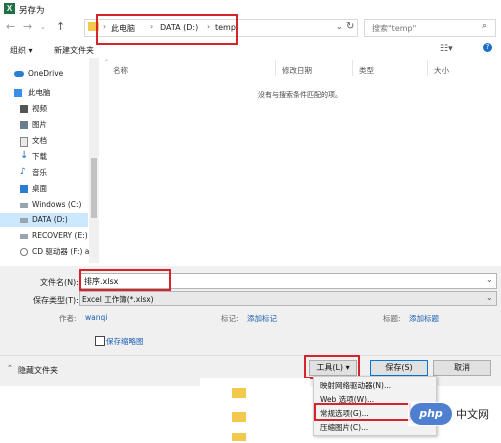 This screenshot has width=501, height=443. What do you see at coordinates (484, 26) in the screenshot?
I see `search-icon: ⌕` at bounding box center [484, 26].